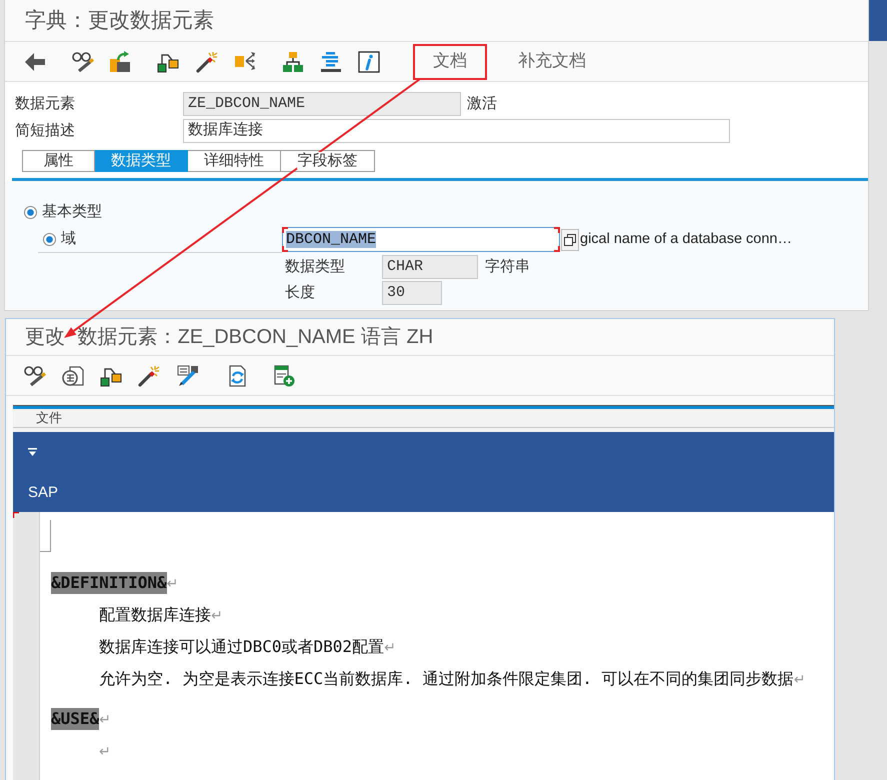 This screenshot has width=887, height=780. I want to click on page-corner-mark, so click(45, 536).